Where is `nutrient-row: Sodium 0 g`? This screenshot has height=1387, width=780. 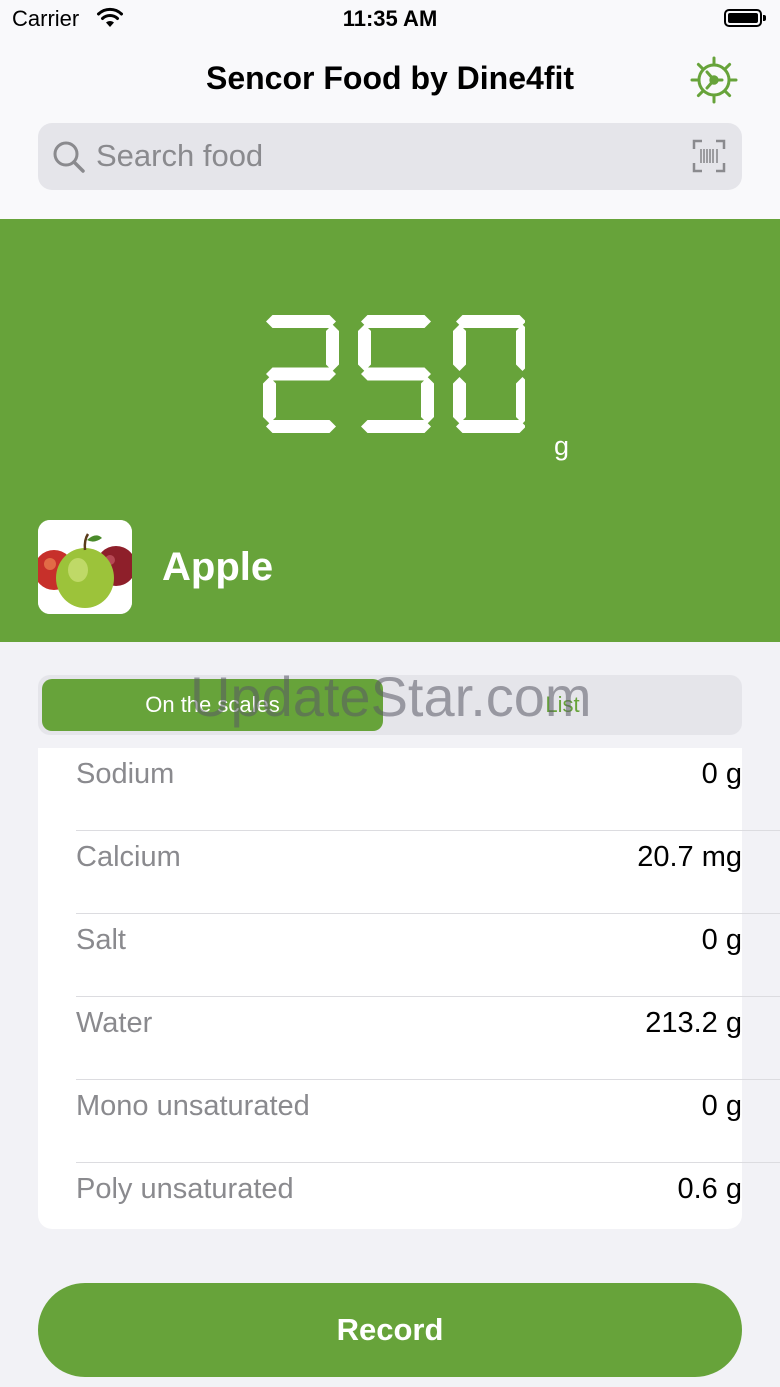
nutrient-row: Sodium 0 g is located at coordinates (428, 789).